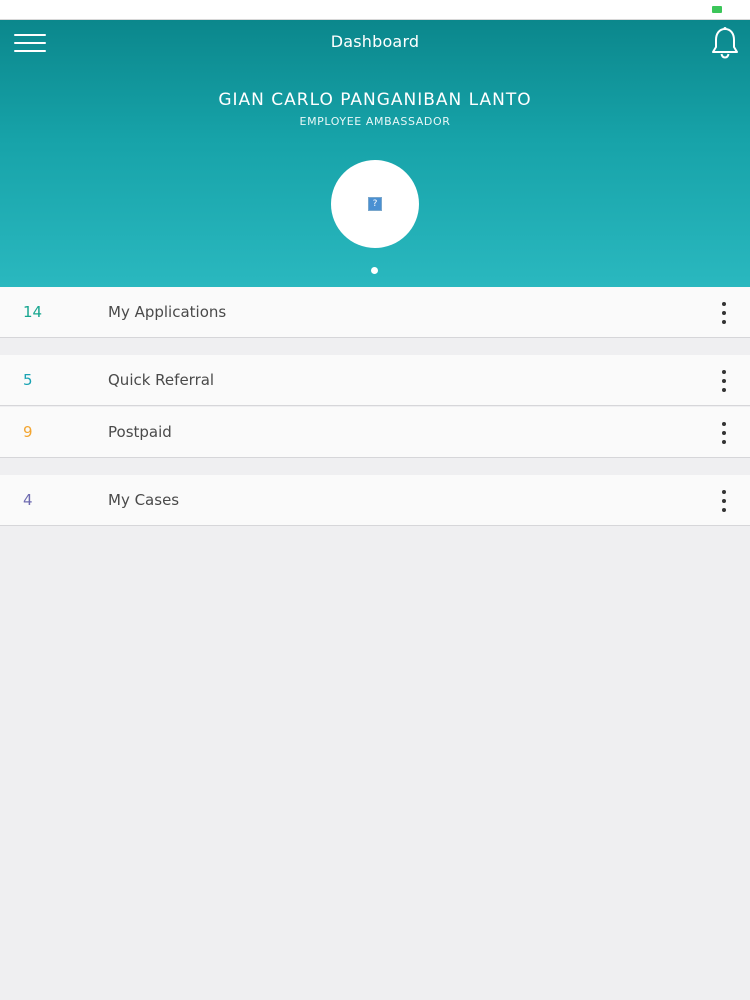 Image resolution: width=750 pixels, height=1000 pixels. Describe the element at coordinates (28, 432) in the screenshot. I see `item-count: 9` at that location.